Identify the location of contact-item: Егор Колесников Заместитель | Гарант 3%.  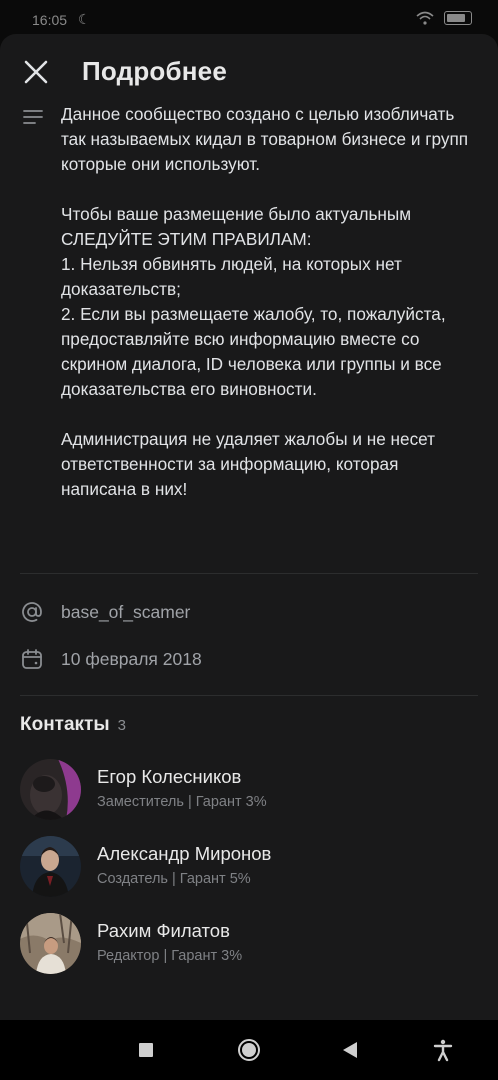
(250, 790).